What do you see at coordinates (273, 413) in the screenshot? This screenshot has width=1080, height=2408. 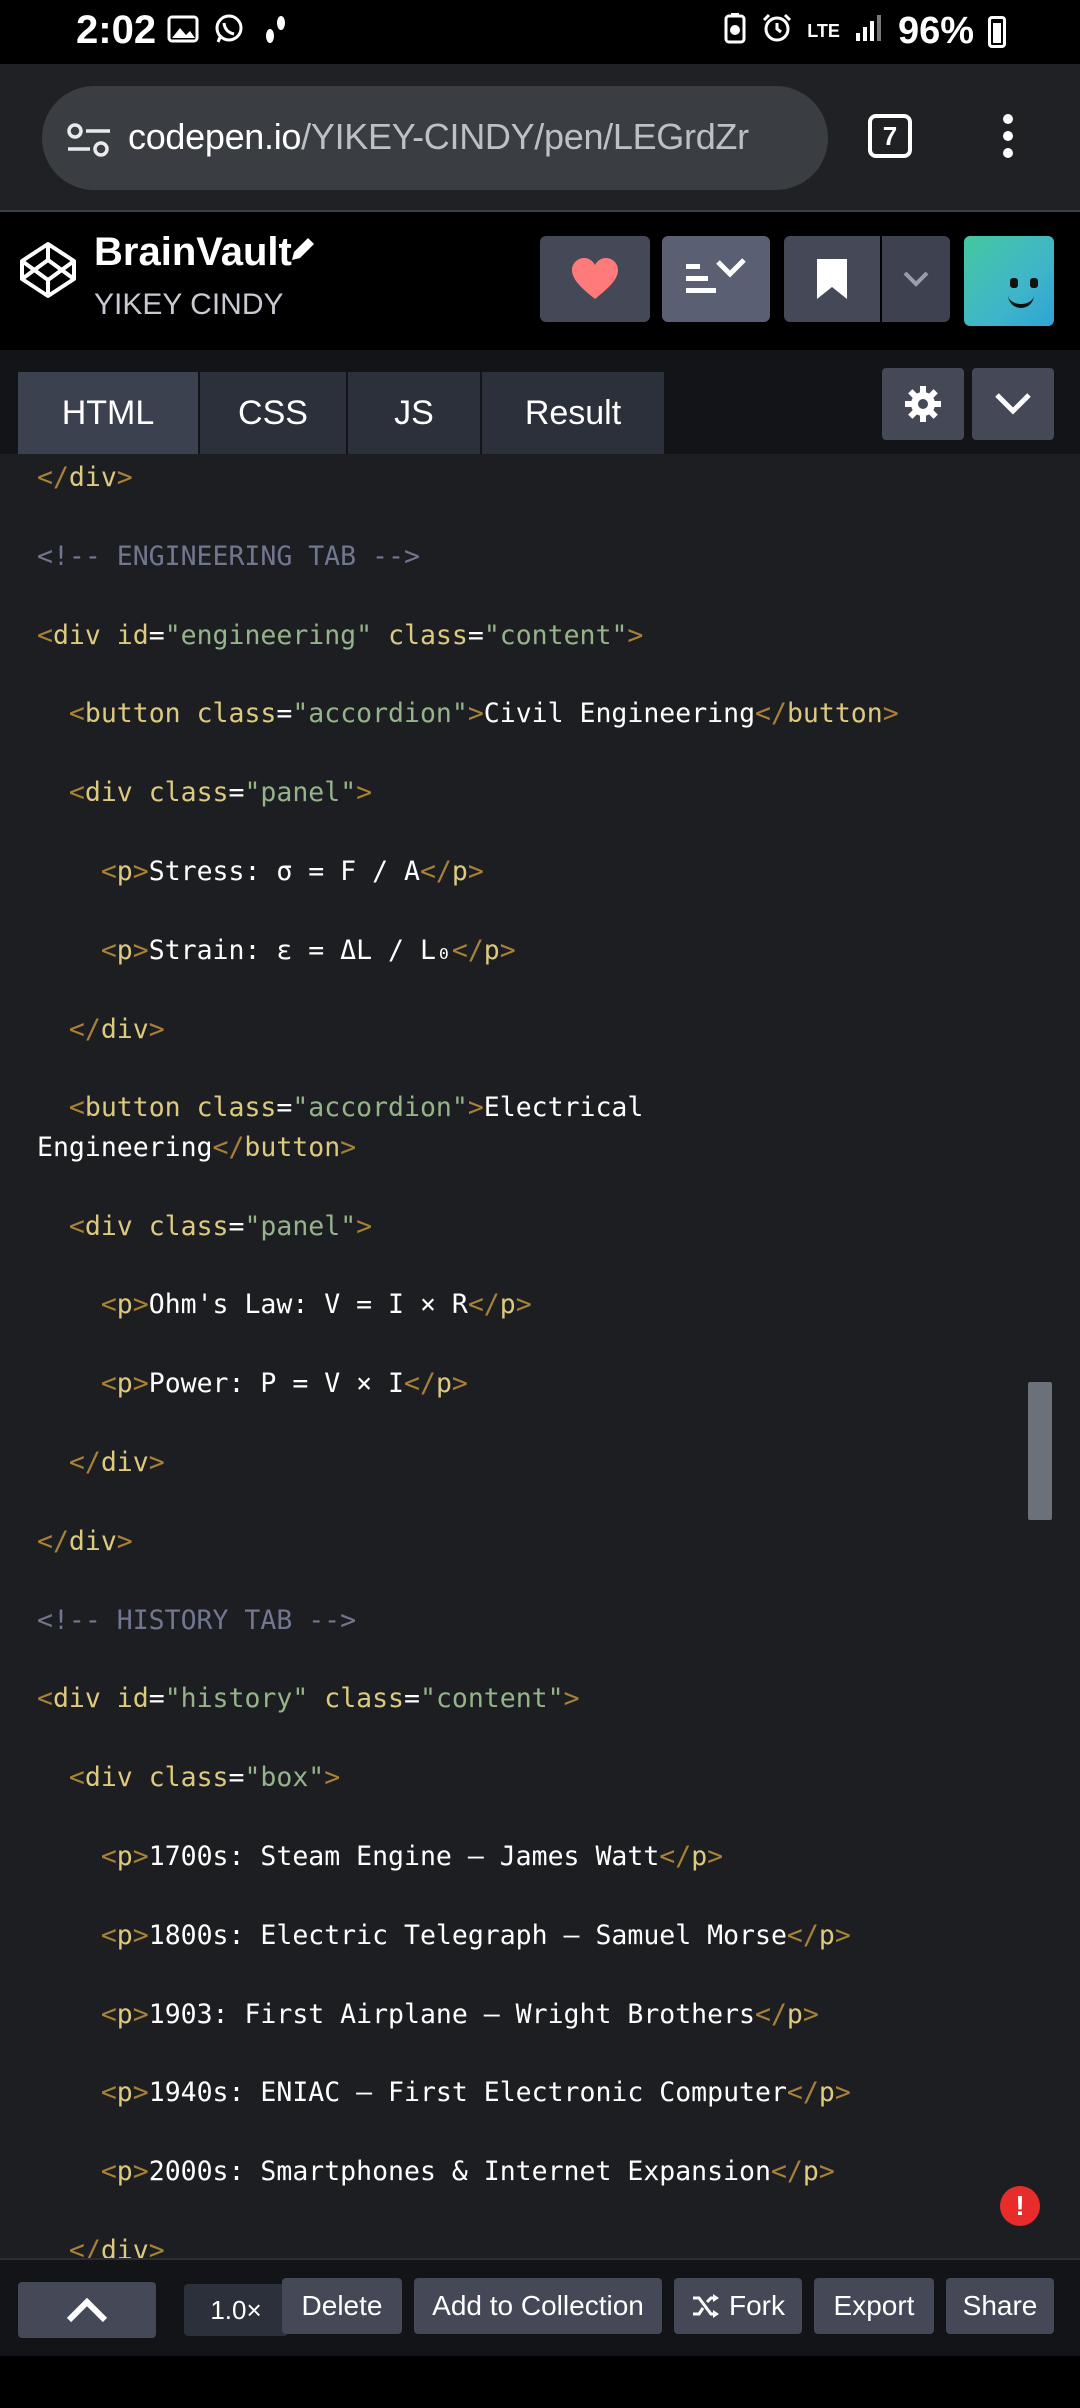 I see `tab-css: CSS` at bounding box center [273, 413].